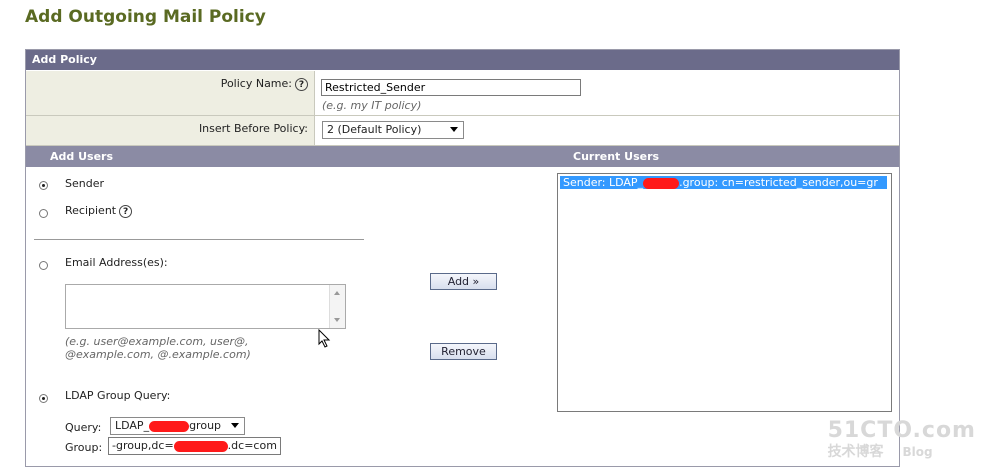  What do you see at coordinates (84, 447) in the screenshot?
I see `group-label: Group:` at bounding box center [84, 447].